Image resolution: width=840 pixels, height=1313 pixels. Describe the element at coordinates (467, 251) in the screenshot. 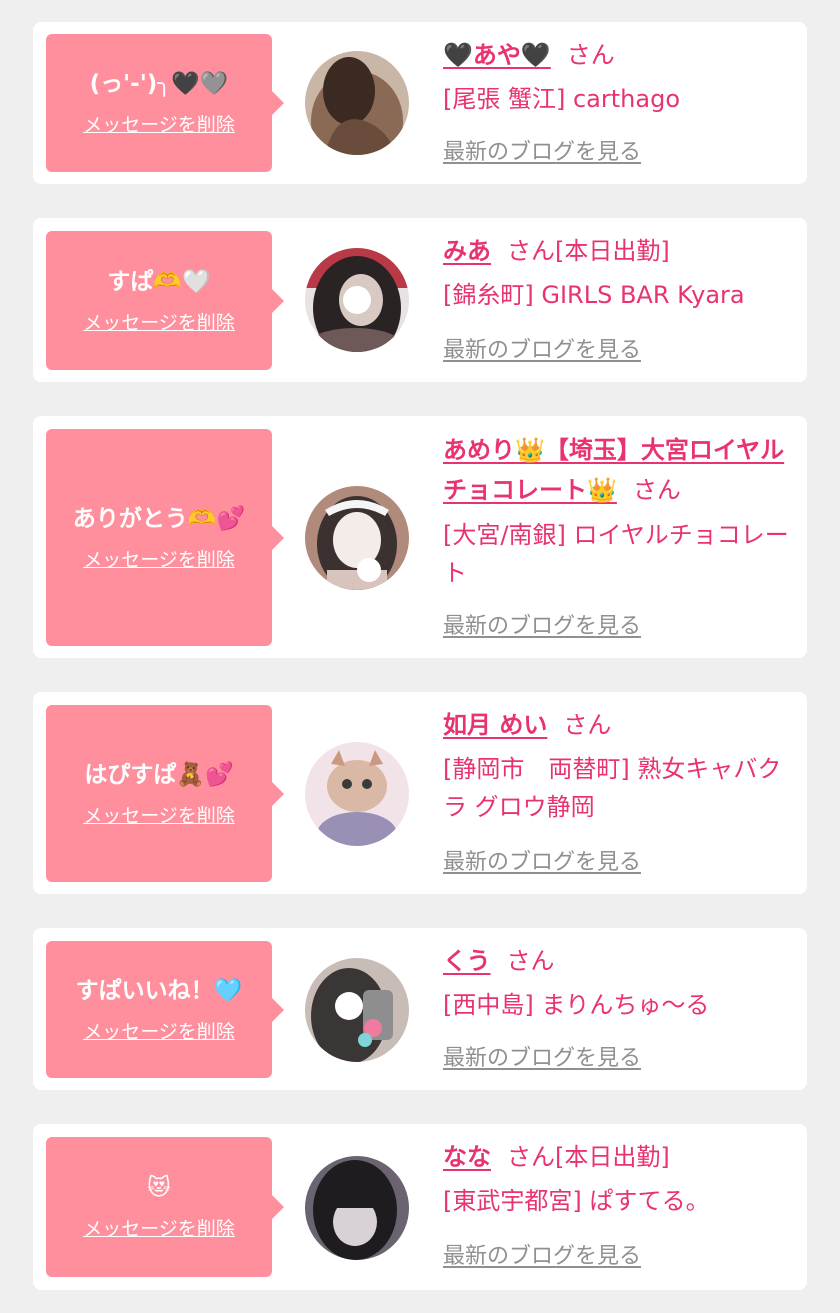

I see `cast-name-link: みあ` at that location.